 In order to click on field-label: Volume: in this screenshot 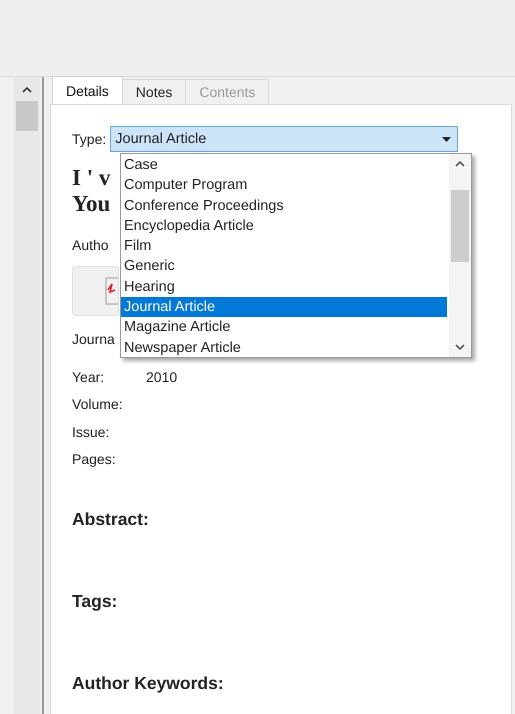, I will do `click(98, 404)`.